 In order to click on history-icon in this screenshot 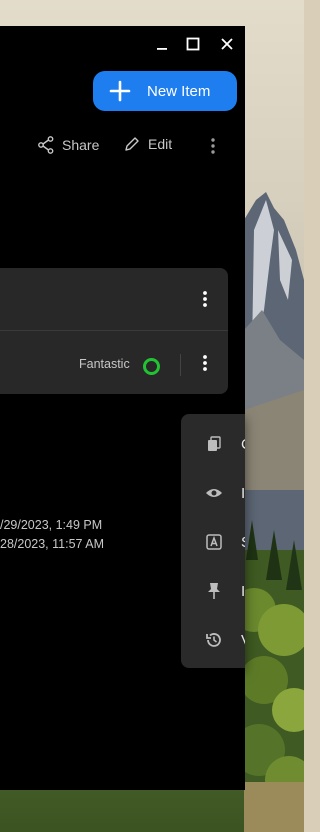, I will do `click(214, 640)`.